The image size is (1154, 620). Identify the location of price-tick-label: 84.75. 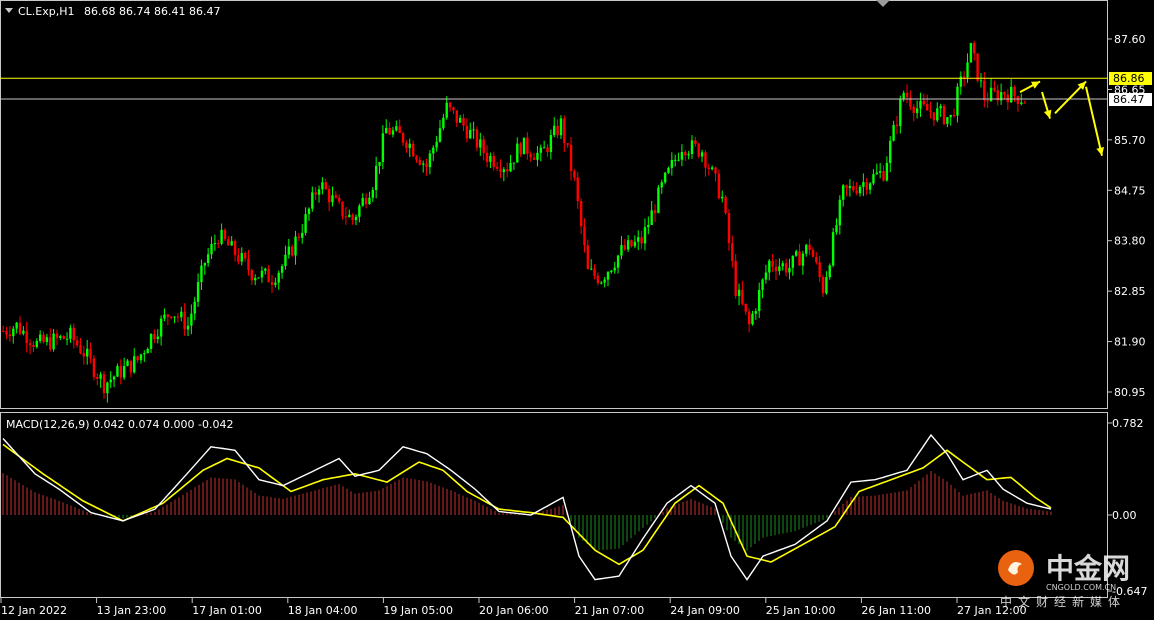
(1130, 190).